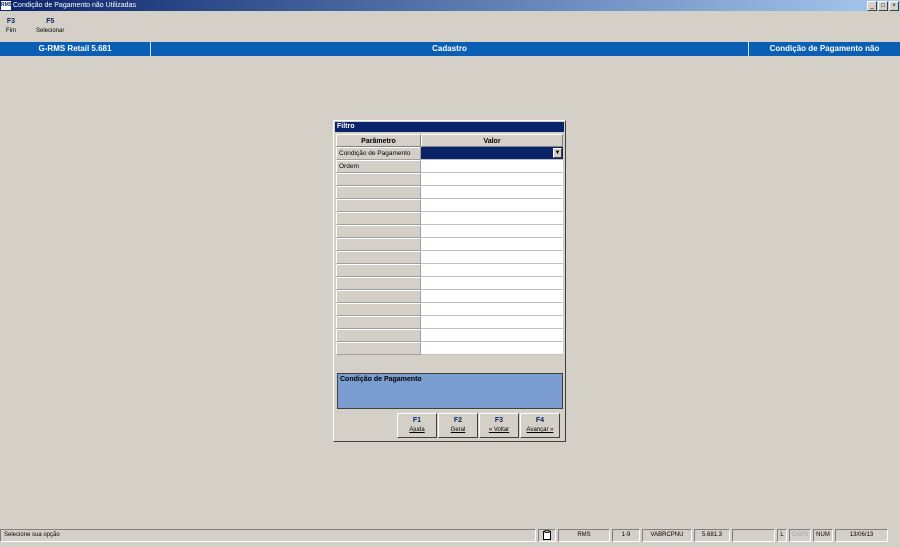 The height and width of the screenshot is (547, 900). Describe the element at coordinates (861, 535) in the screenshot. I see `status-date: 13/06/13` at that location.